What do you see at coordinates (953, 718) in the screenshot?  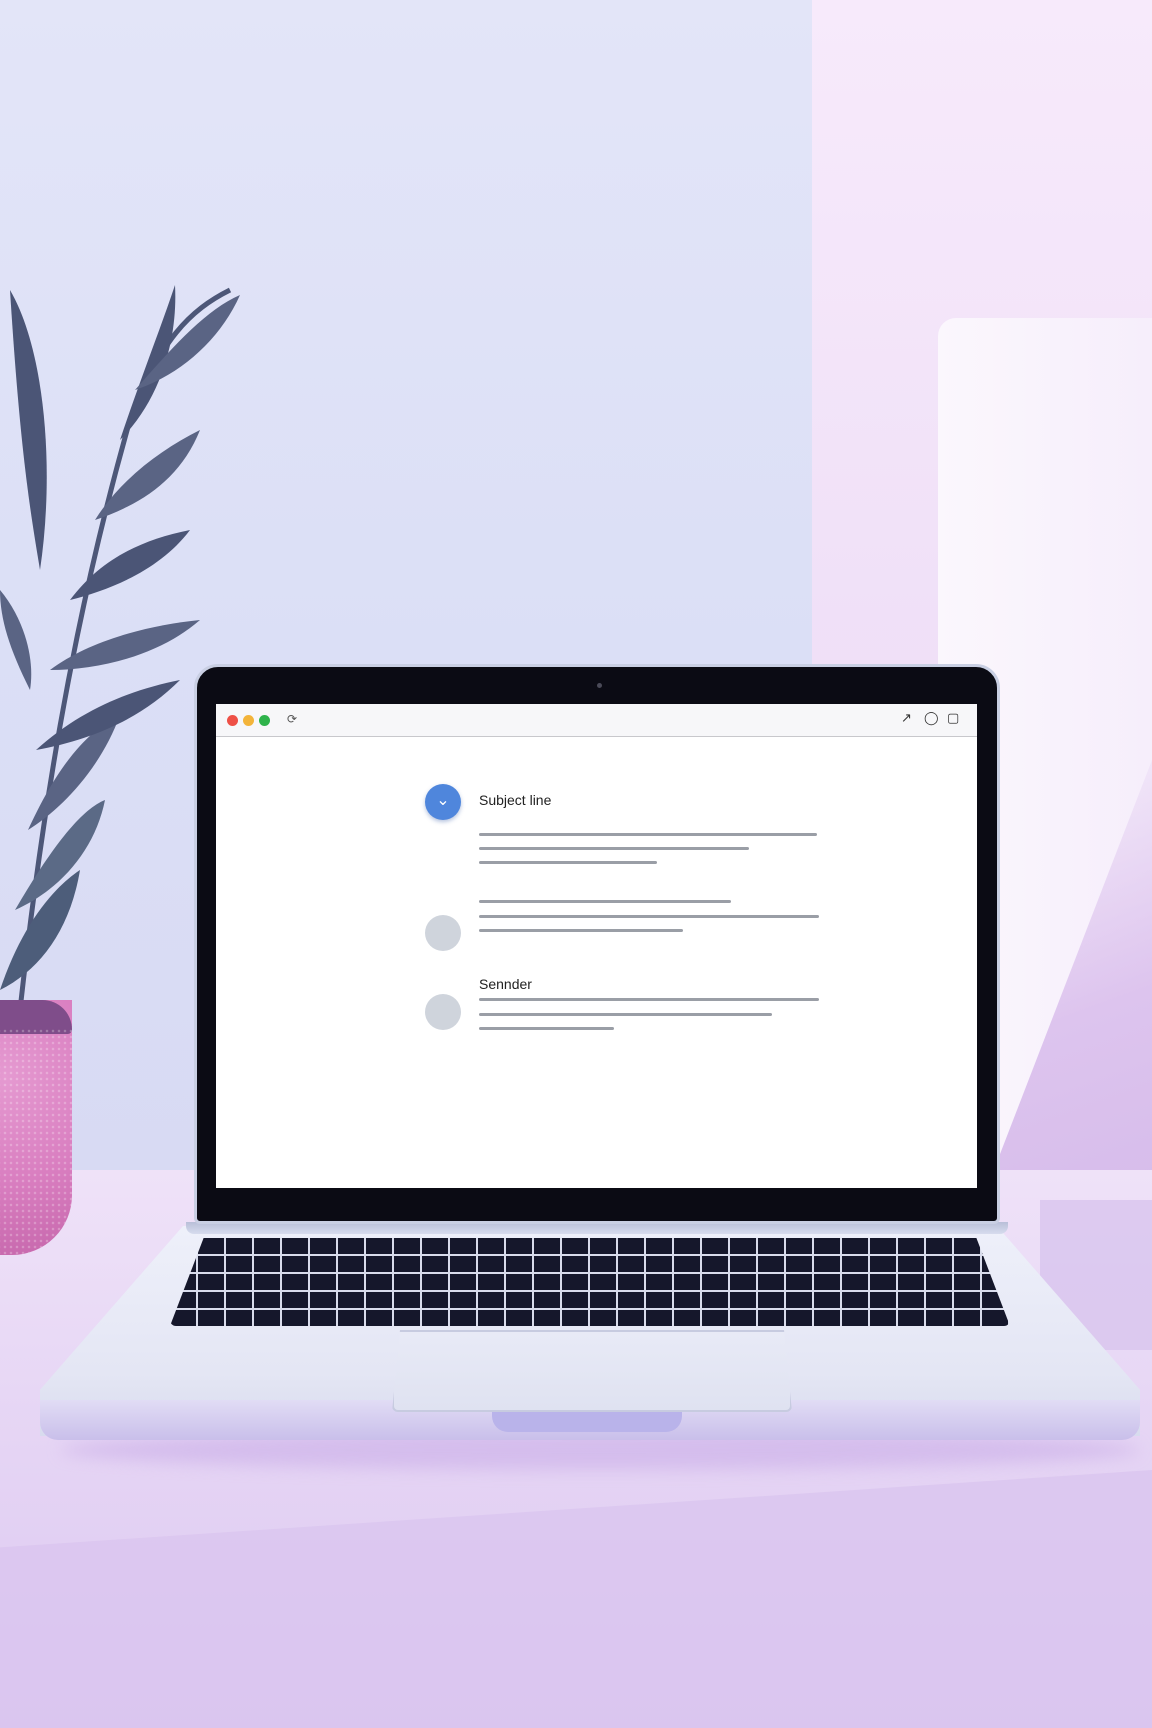 I see `square-icon: ▢` at bounding box center [953, 718].